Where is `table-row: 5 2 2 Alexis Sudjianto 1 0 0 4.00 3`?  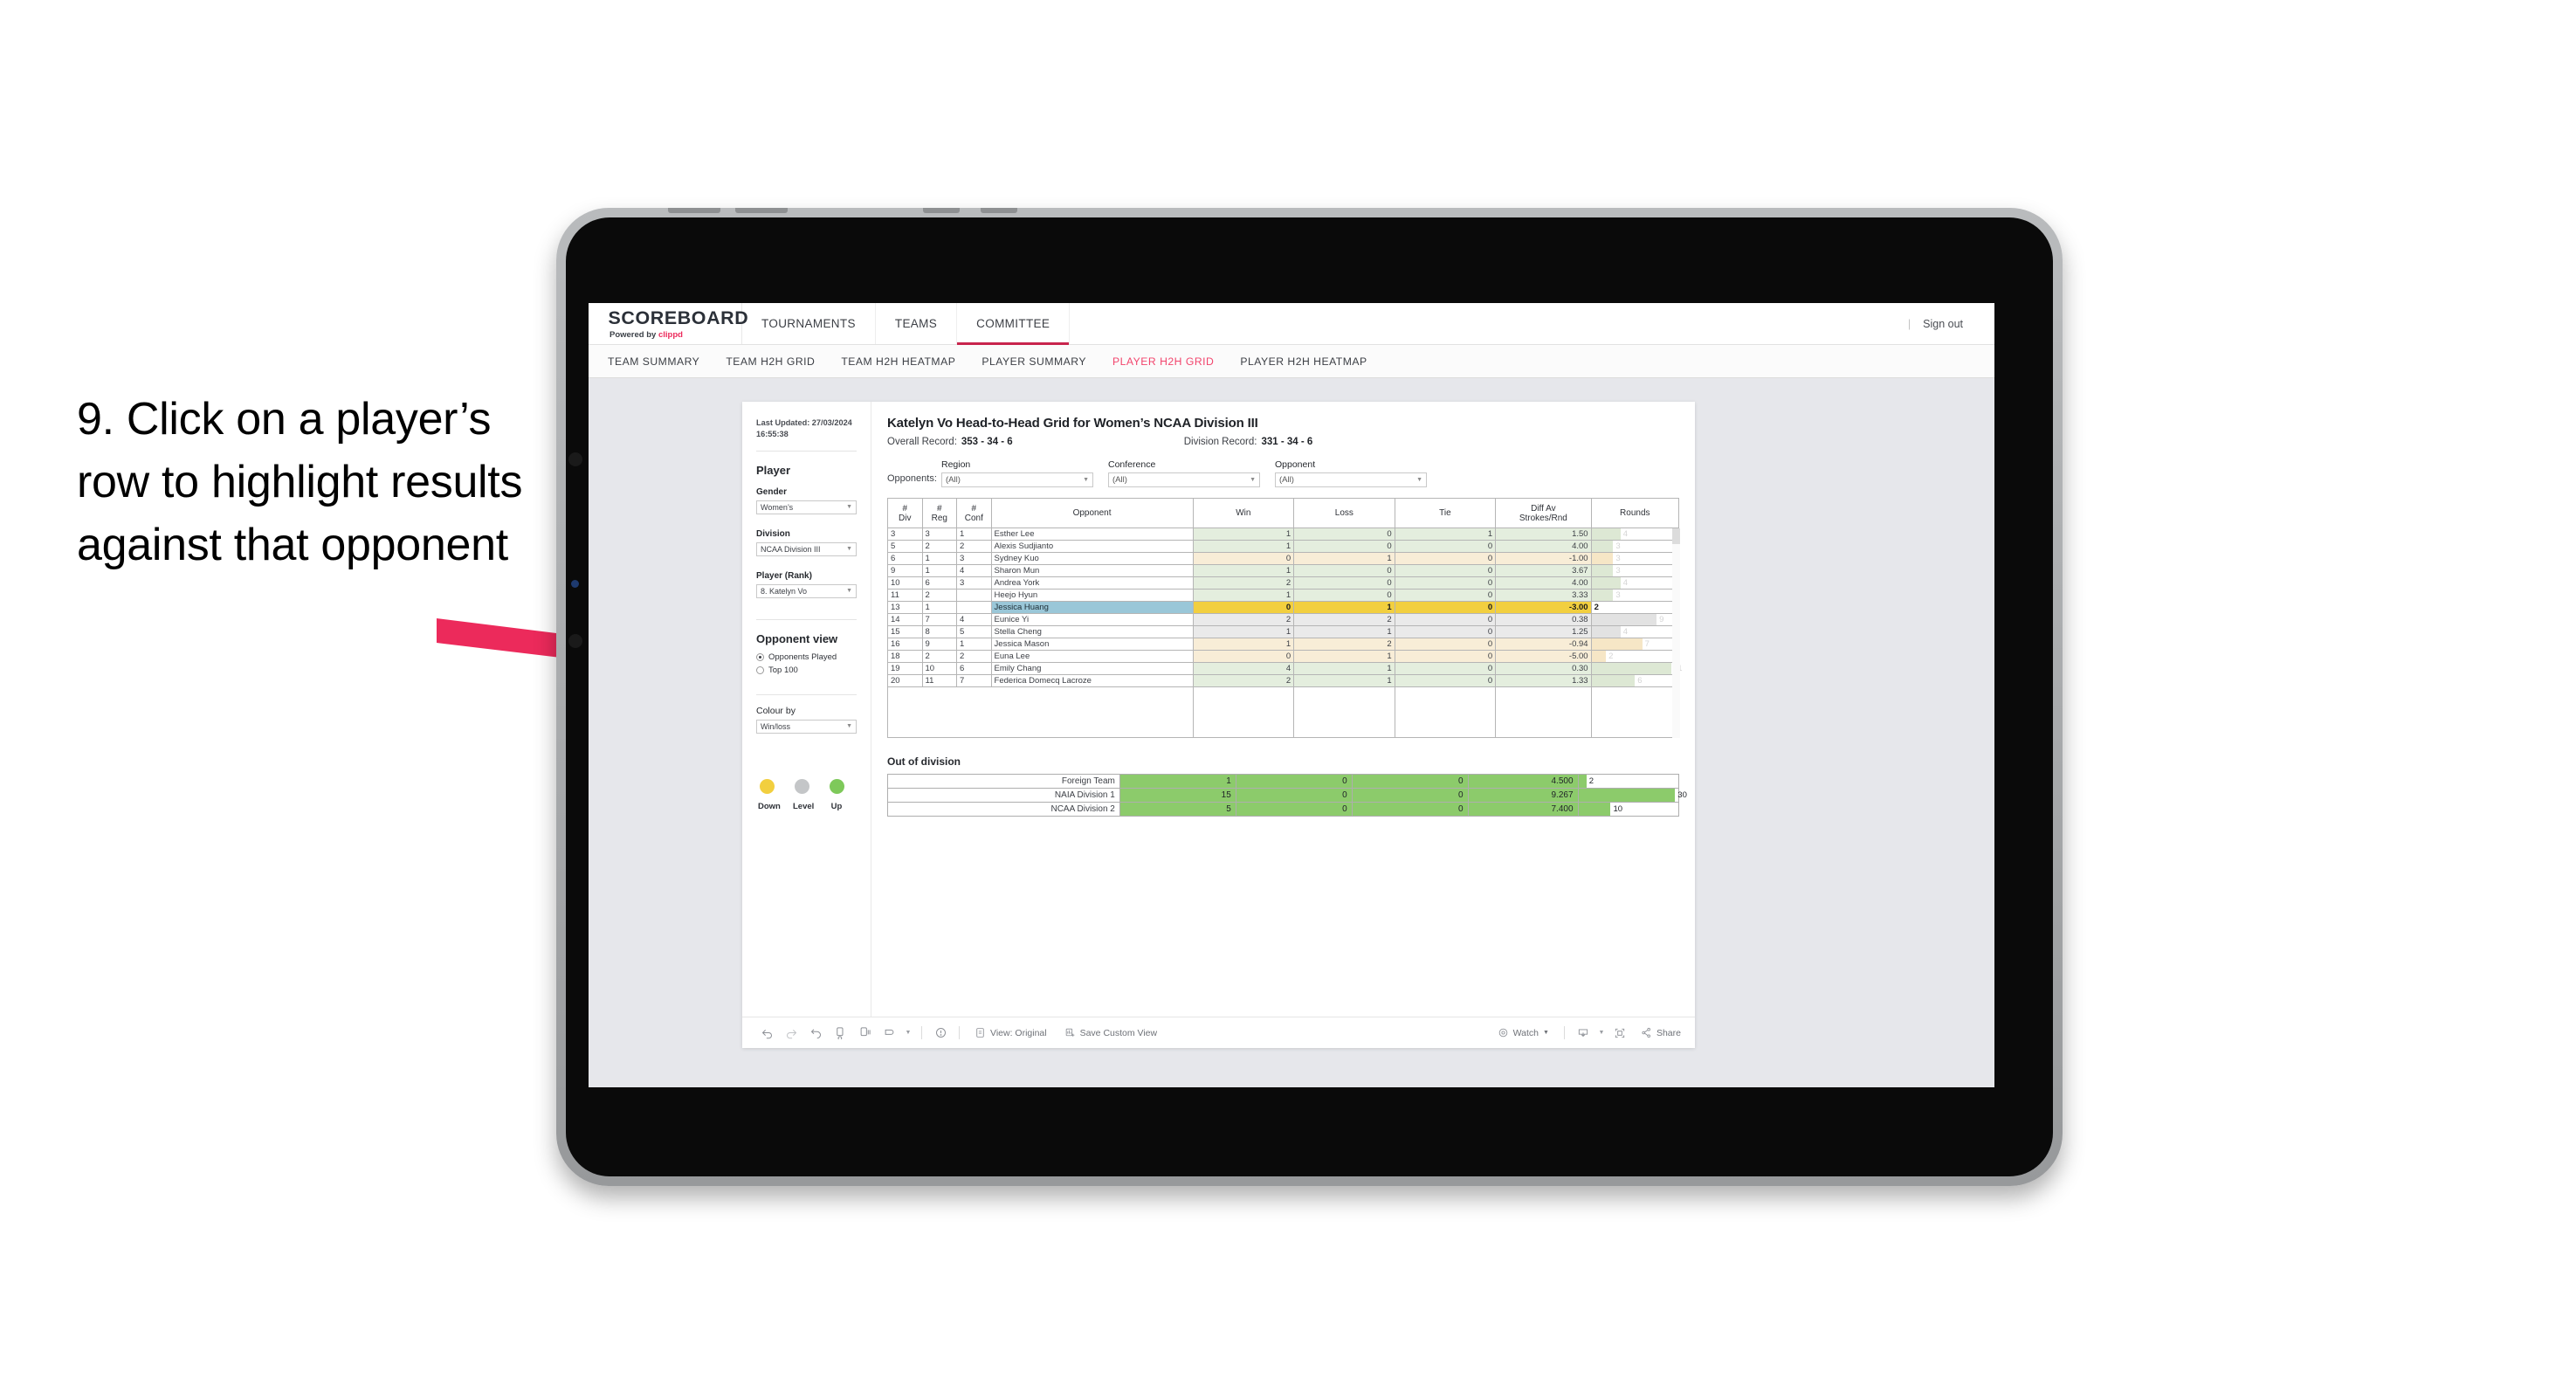
table-row: 5 2 2 Alexis Sudjianto 1 0 0 4.00 3 is located at coordinates (1283, 547).